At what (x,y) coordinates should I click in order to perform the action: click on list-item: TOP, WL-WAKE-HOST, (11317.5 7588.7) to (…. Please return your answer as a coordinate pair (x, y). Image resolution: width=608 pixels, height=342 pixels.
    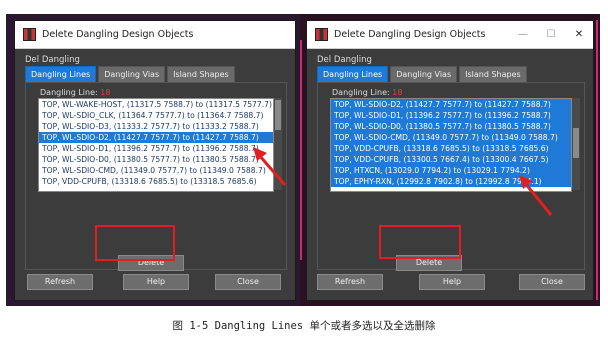
    Looking at the image, I should click on (156, 104).